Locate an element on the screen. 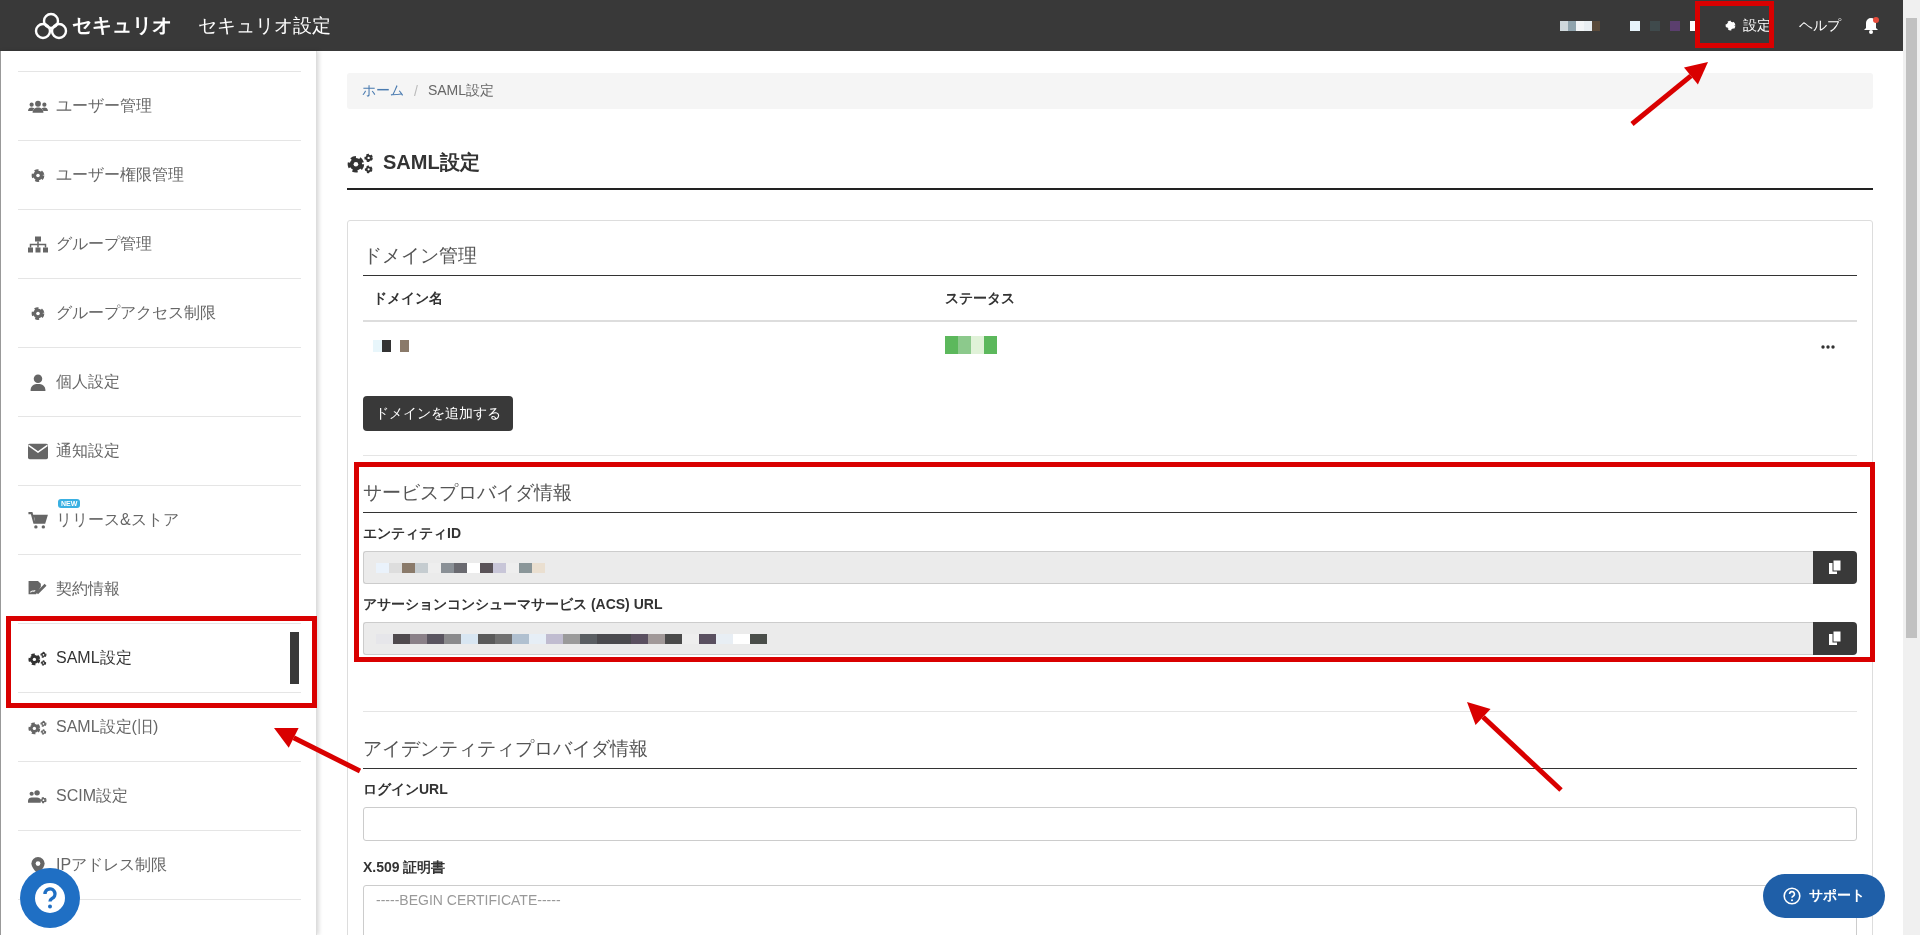  sidebar-item-label: SAML設定(旧) is located at coordinates (107, 726).